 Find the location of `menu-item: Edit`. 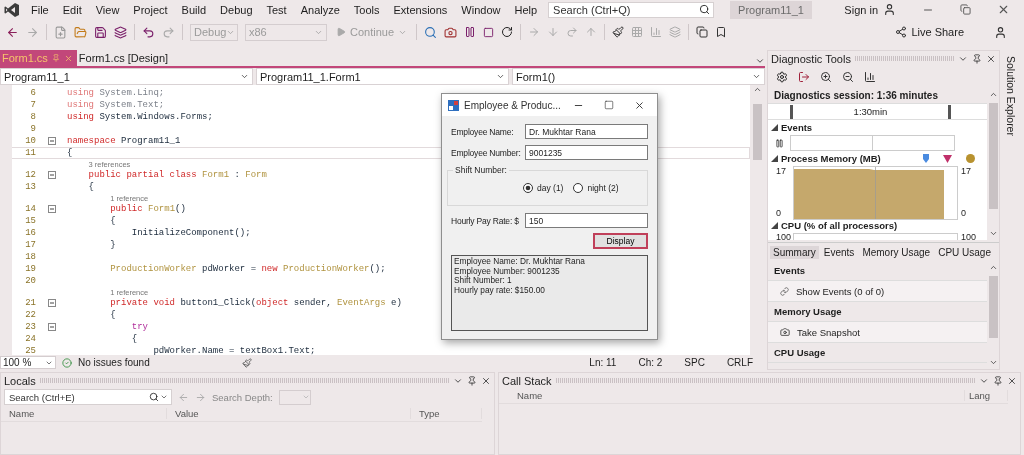

menu-item: Edit is located at coordinates (72, 9).